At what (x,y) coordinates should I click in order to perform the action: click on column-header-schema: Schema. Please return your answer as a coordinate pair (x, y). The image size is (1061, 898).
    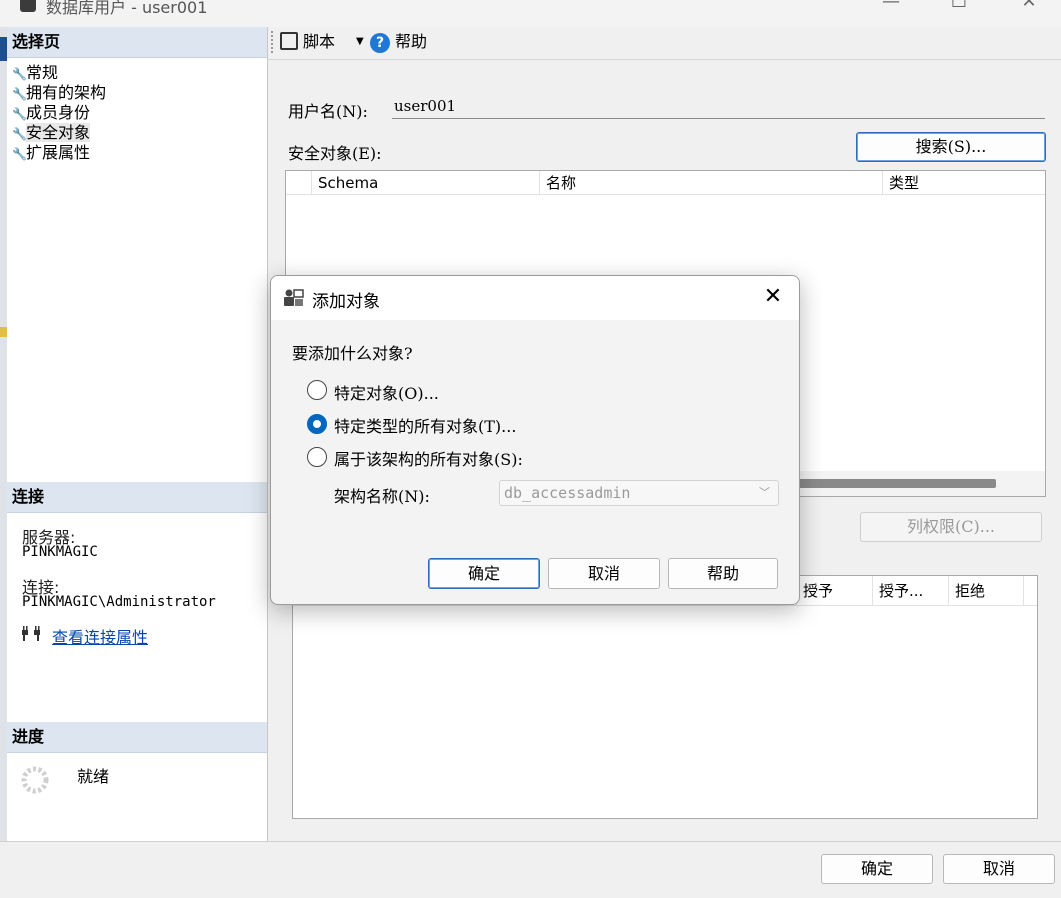
    Looking at the image, I should click on (425, 183).